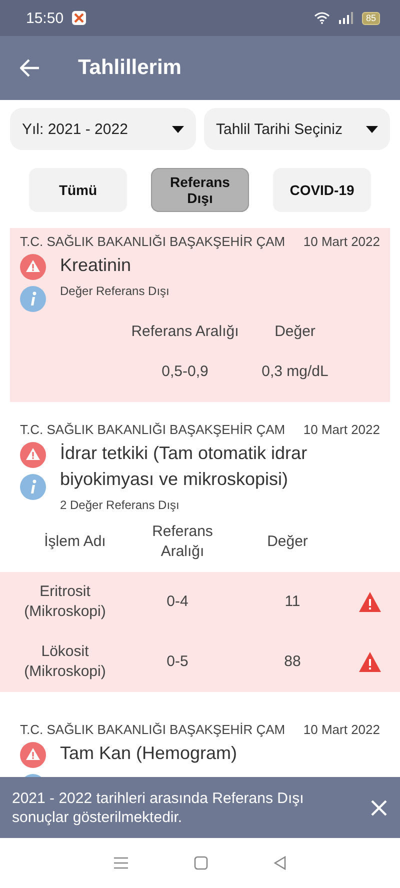 Image resolution: width=400 pixels, height=888 pixels. I want to click on filter-dropdown: Yıl: 2021 - 2022, so click(103, 129).